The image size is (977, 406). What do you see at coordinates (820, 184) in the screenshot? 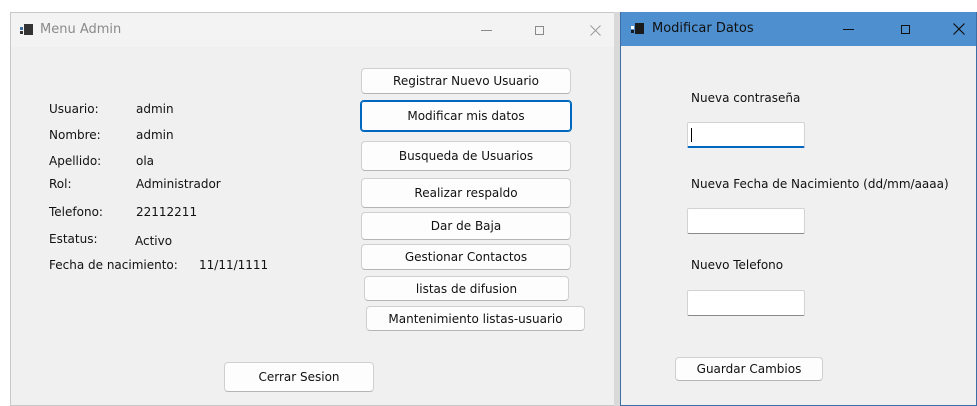
I see `nueva-fecha-label: Nueva Fecha de Nacimiento (dd/mm/aaaa)` at bounding box center [820, 184].